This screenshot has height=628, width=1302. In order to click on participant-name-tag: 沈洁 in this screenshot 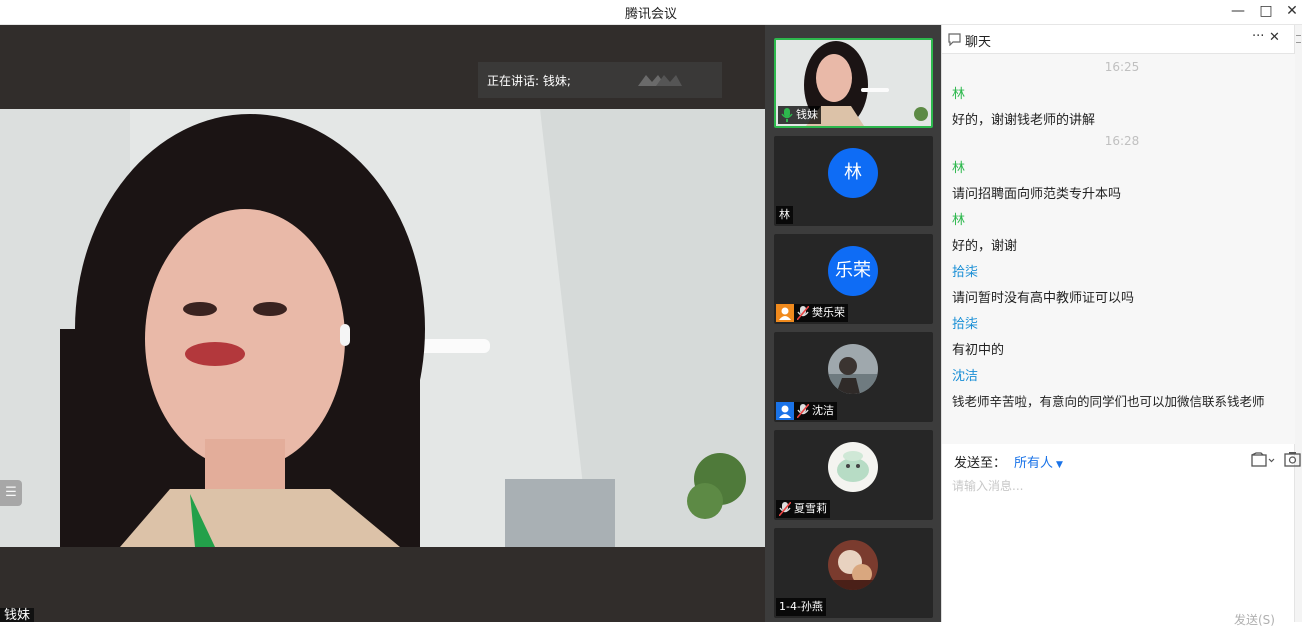, I will do `click(806, 411)`.